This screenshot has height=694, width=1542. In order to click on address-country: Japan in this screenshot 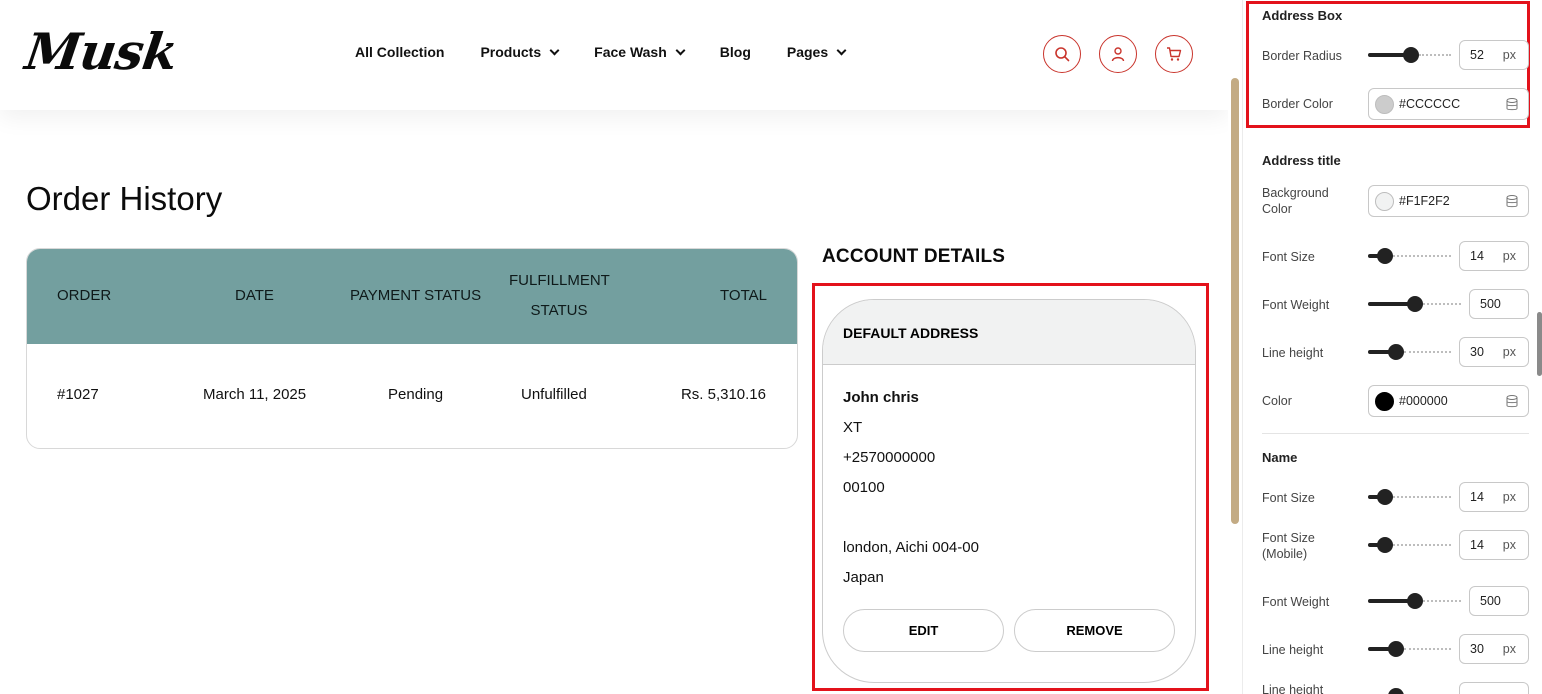, I will do `click(863, 577)`.